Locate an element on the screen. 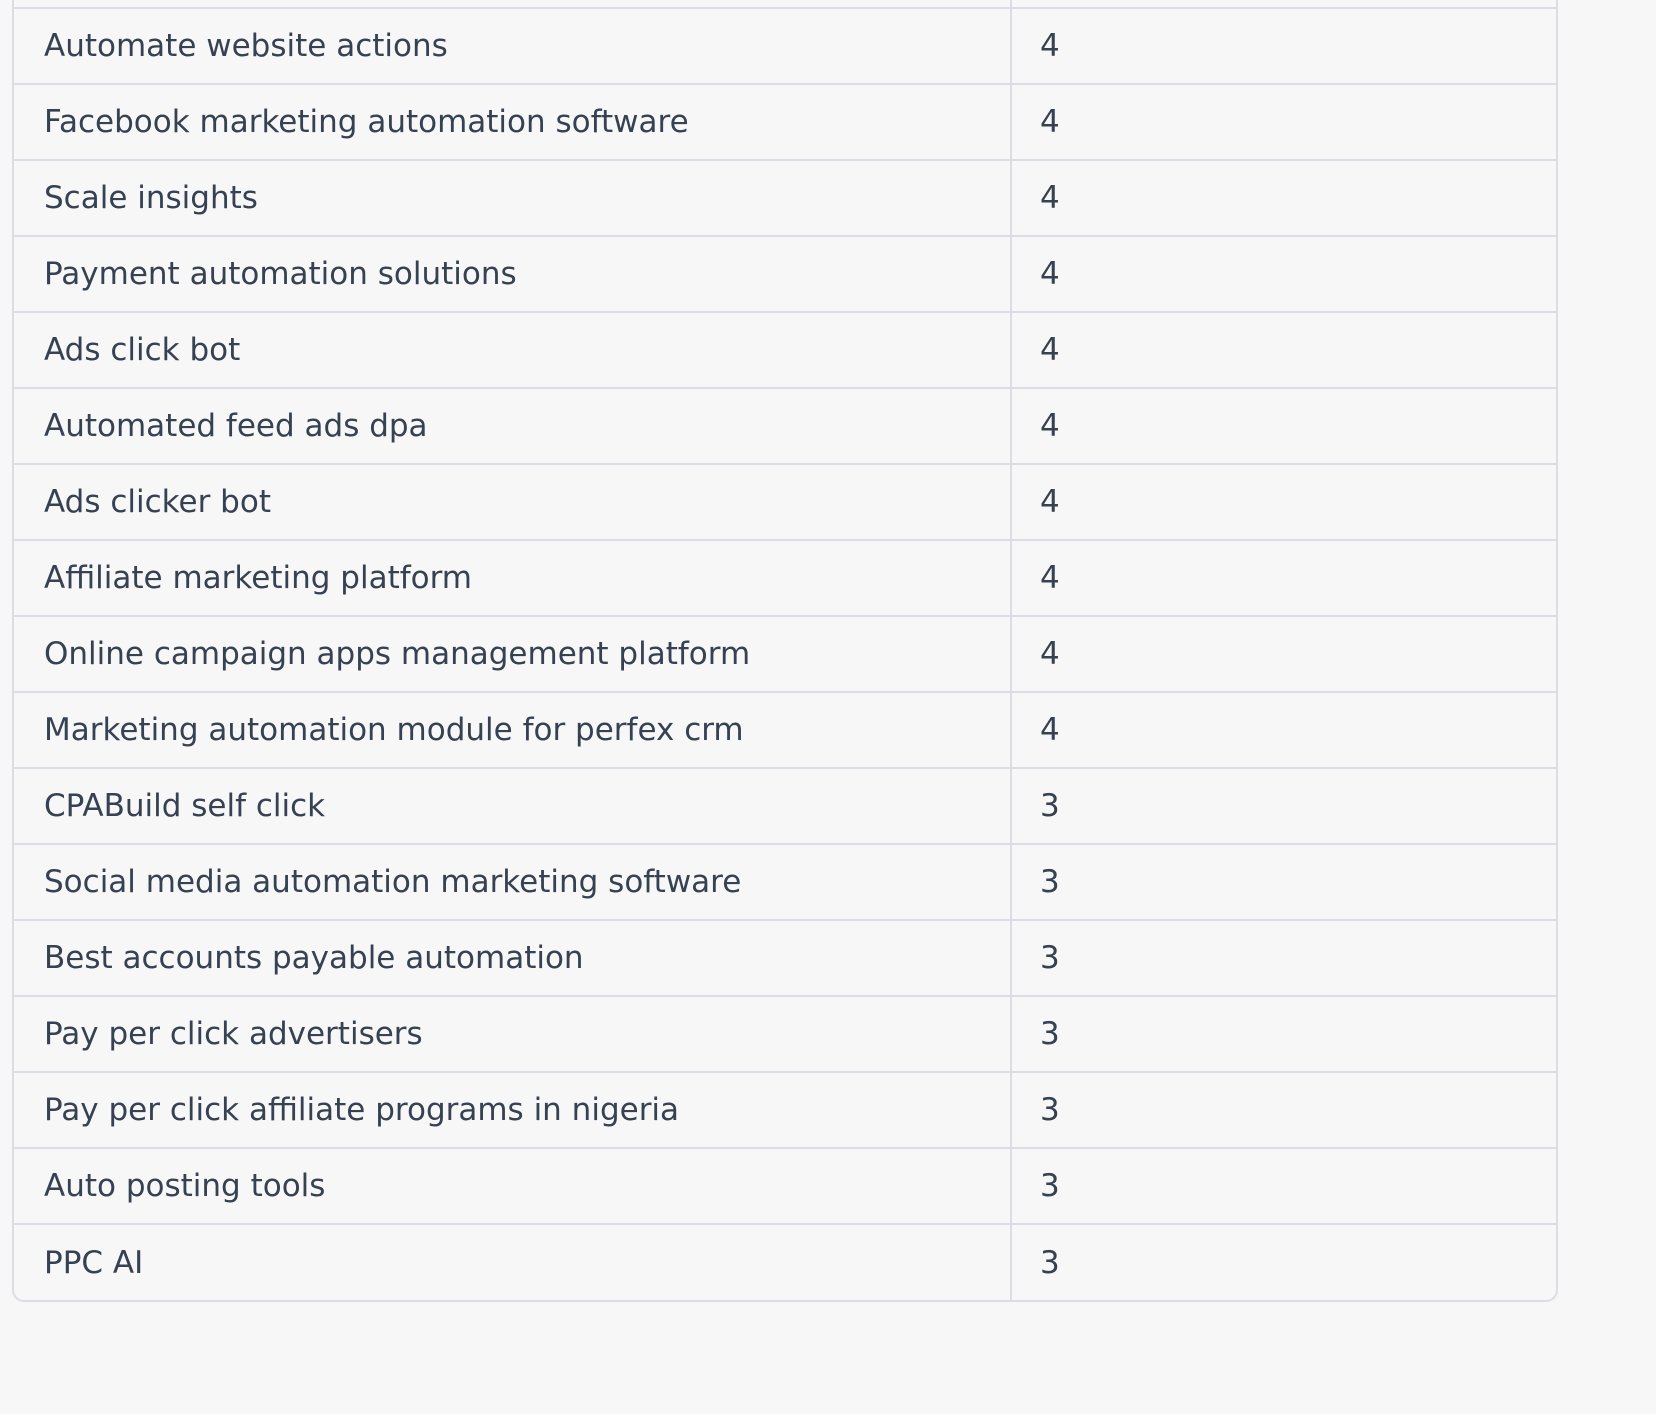  keyword-cell: Facebook marketing automation software is located at coordinates (513, 122).